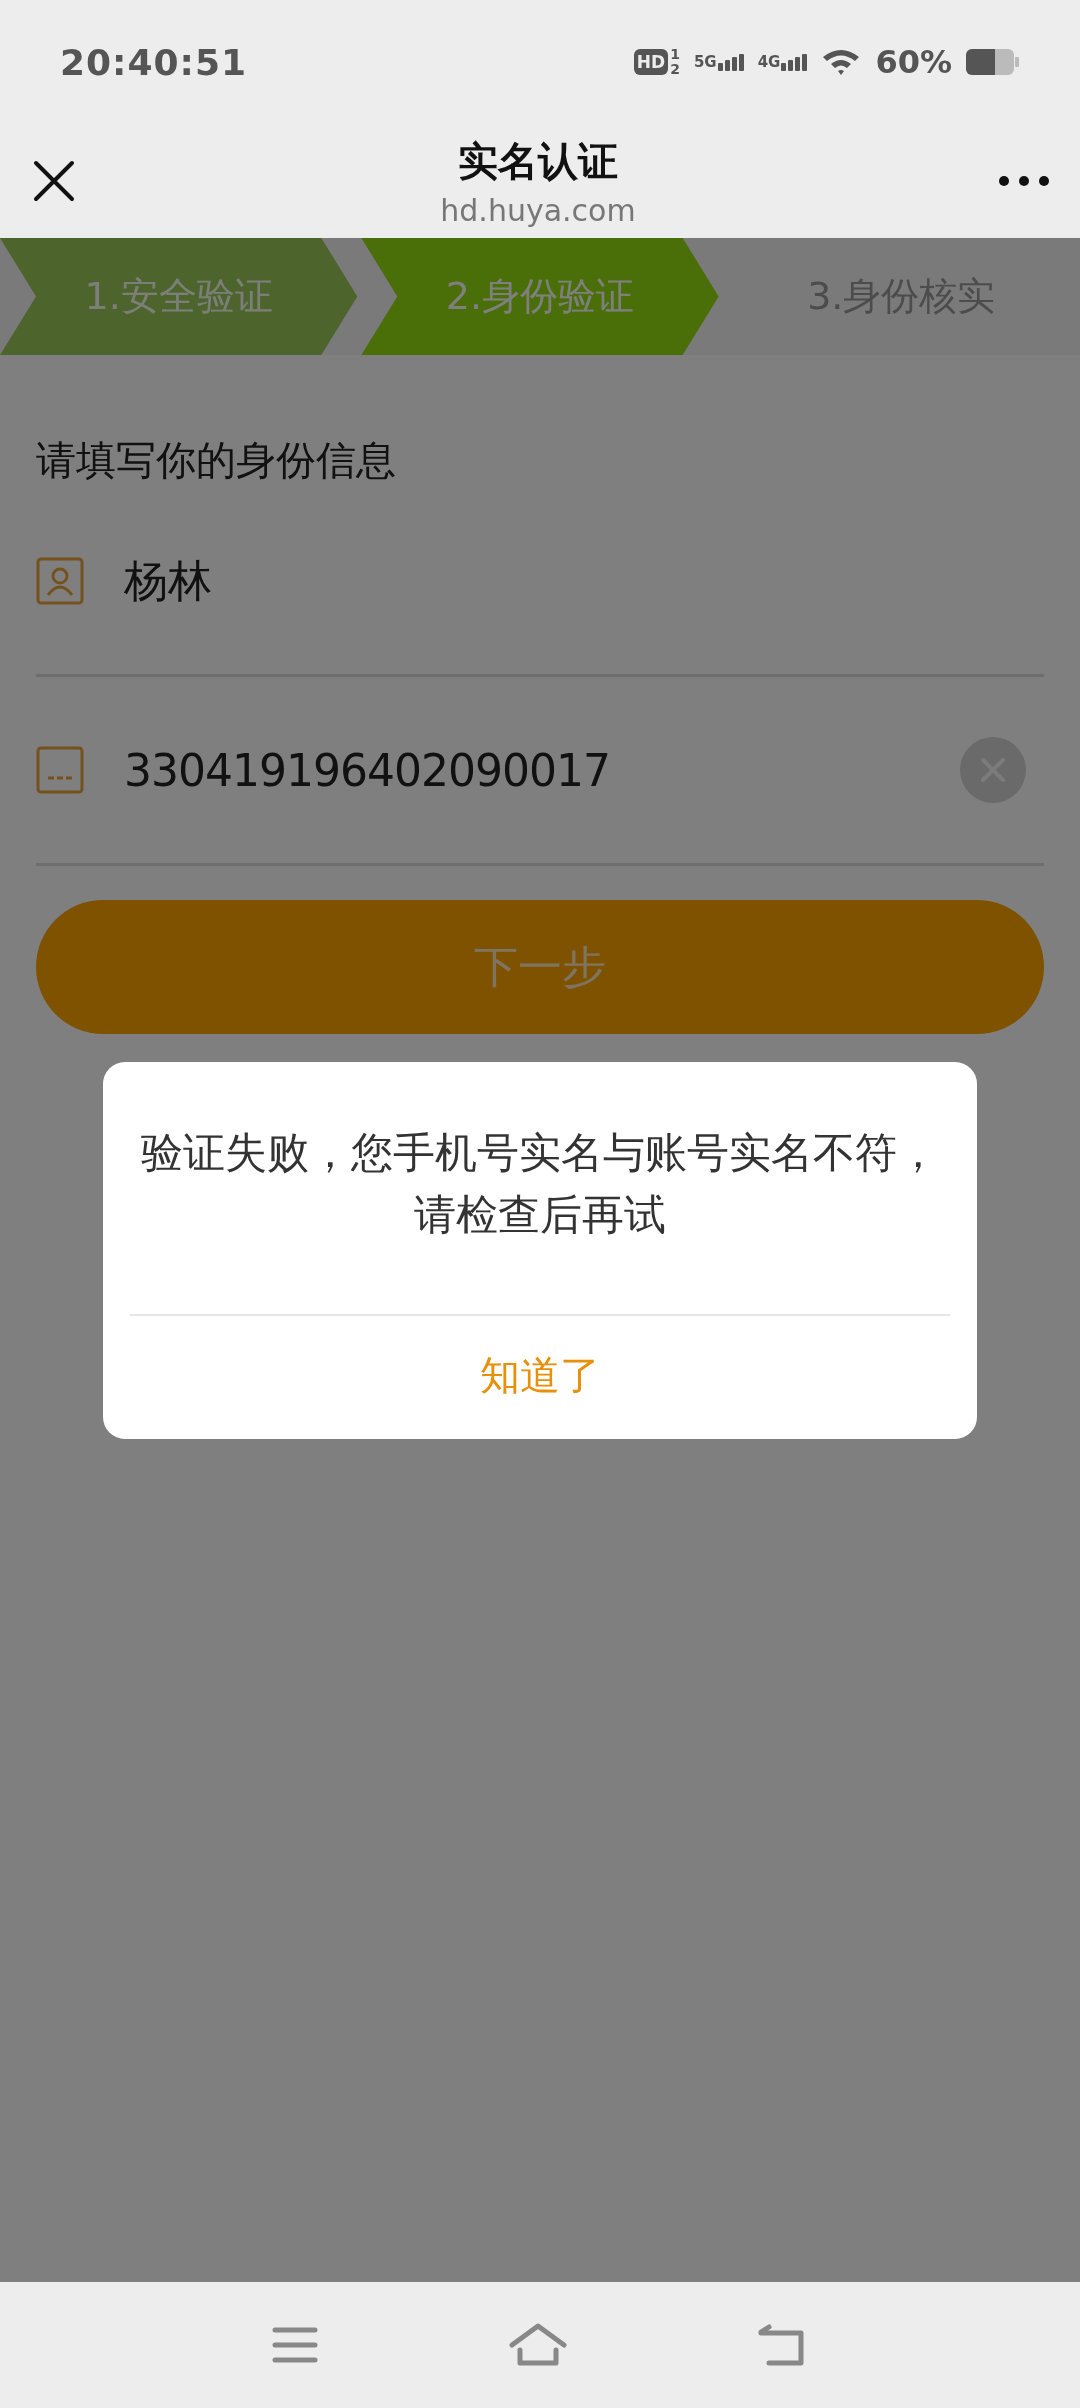 This screenshot has height=2408, width=1080. What do you see at coordinates (584, 581) in the screenshot?
I see `input-field: 杨林` at bounding box center [584, 581].